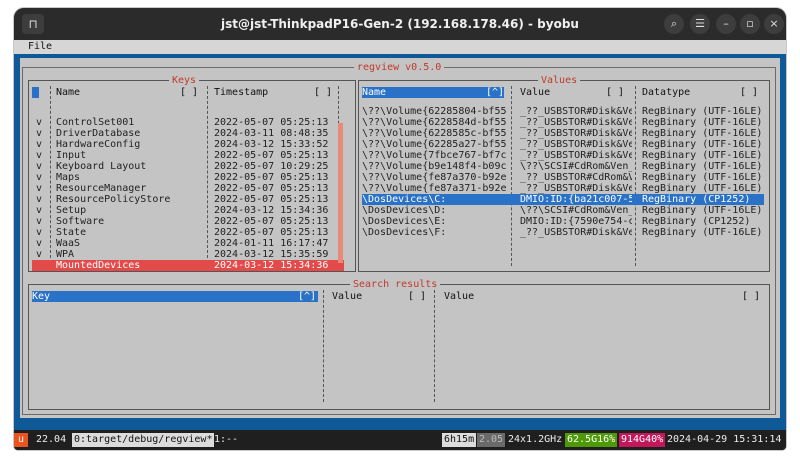 Image resolution: width=800 pixels, height=460 pixels. What do you see at coordinates (726, 24) in the screenshot?
I see `minimize-icon: –` at bounding box center [726, 24].